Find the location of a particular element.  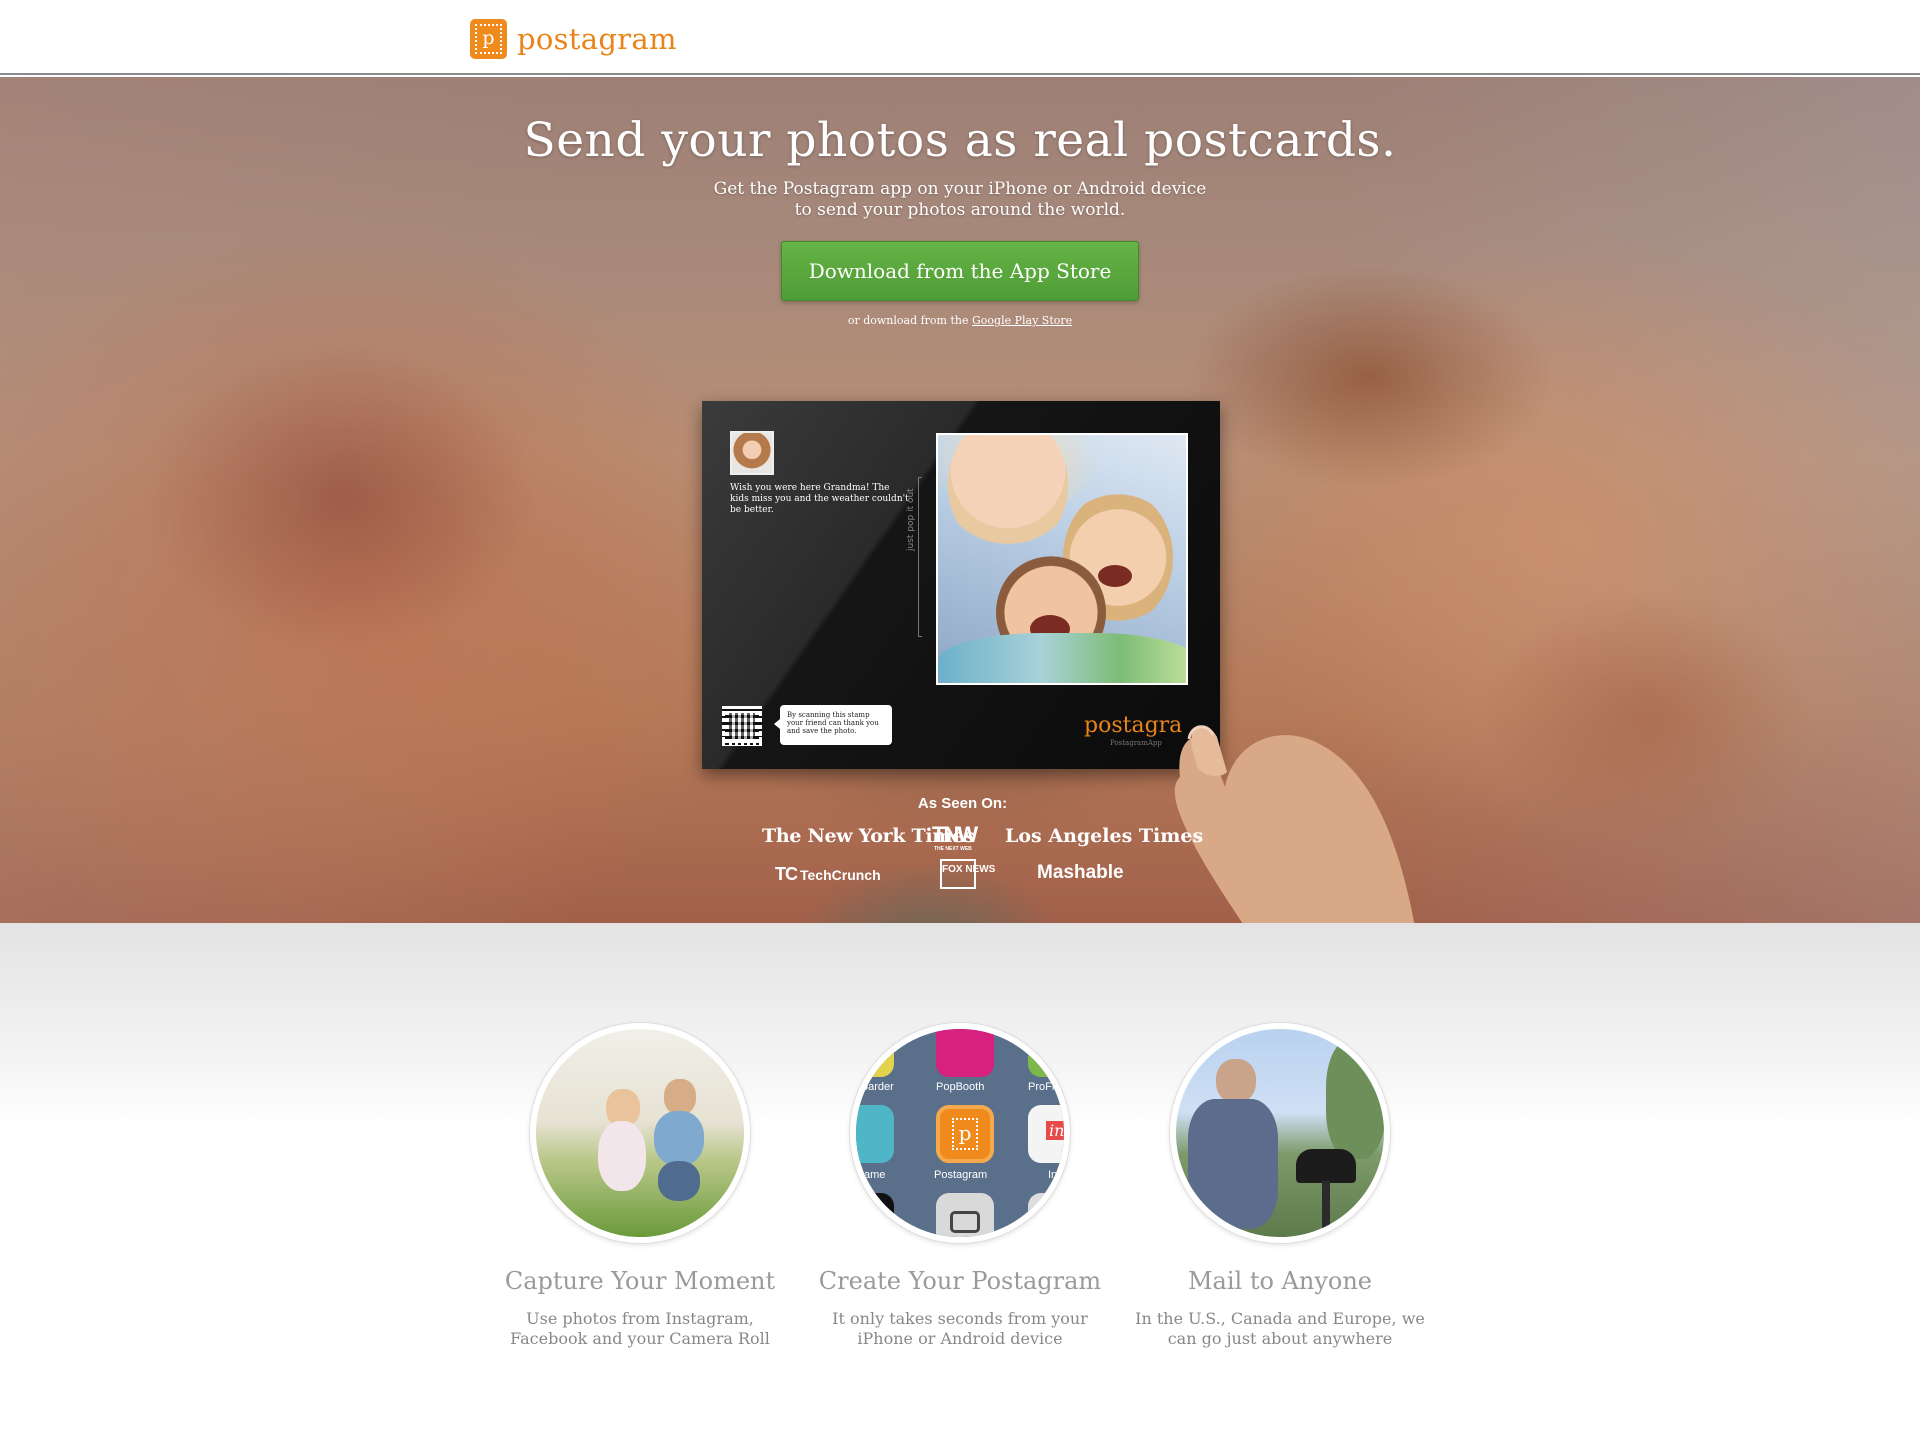

brand-name: postagram is located at coordinates (597, 39).